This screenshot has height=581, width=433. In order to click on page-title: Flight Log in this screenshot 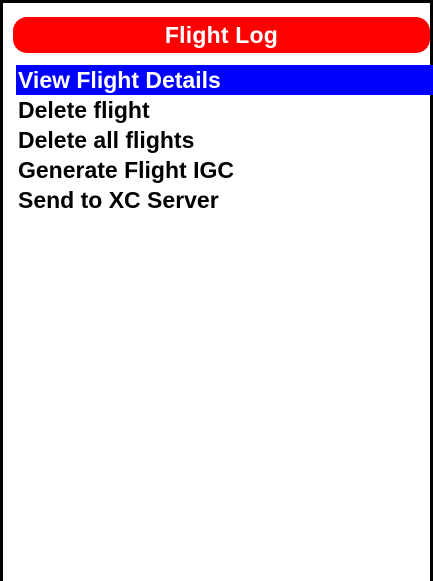, I will do `click(221, 34)`.